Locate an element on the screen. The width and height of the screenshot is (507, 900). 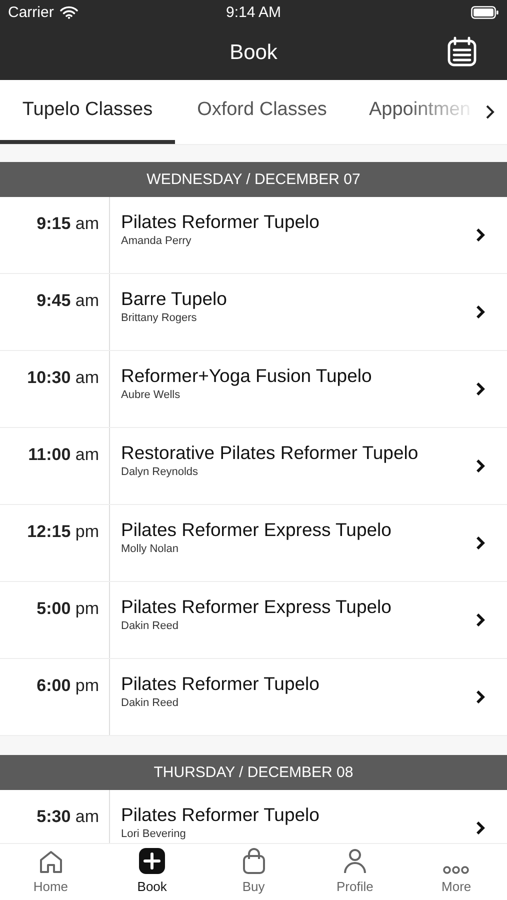
status-time: 9:14 AM is located at coordinates (254, 12).